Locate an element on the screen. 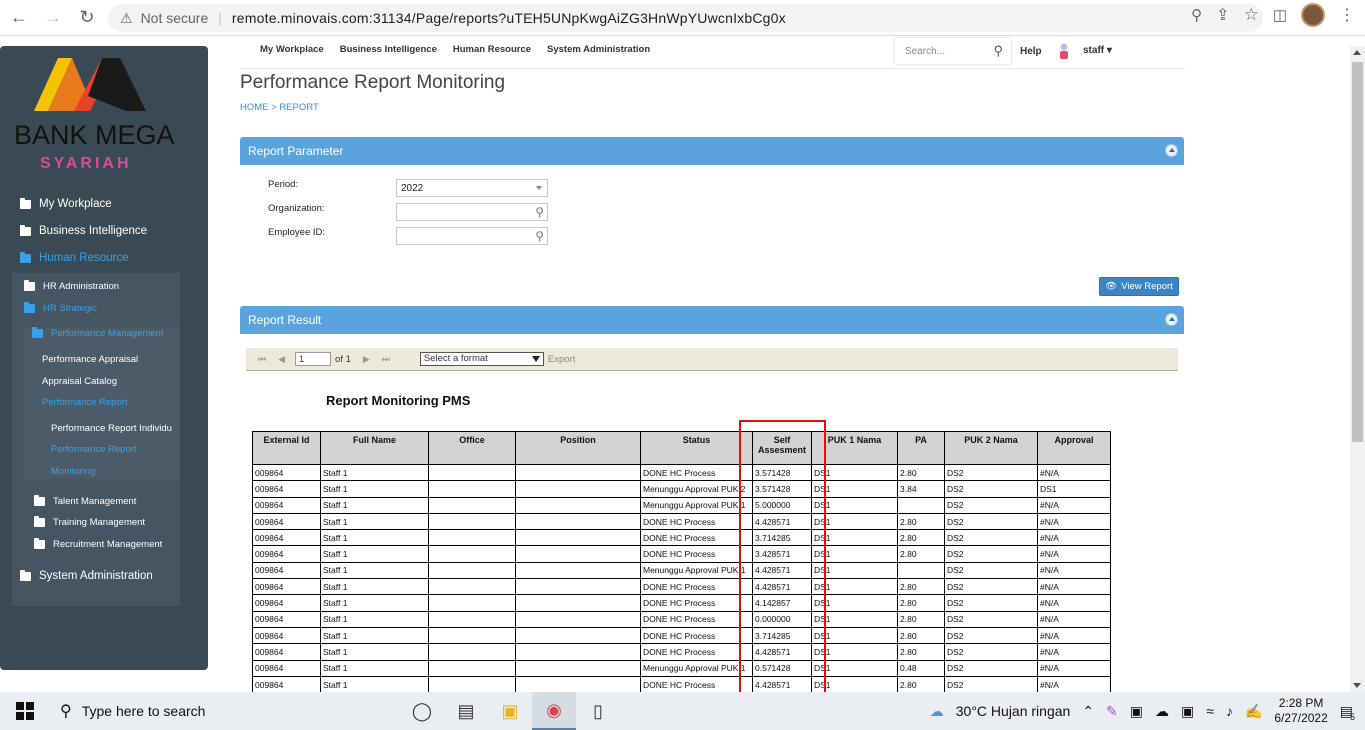  clock: 2:28 PM 6/27/2022 is located at coordinates (1300, 711).